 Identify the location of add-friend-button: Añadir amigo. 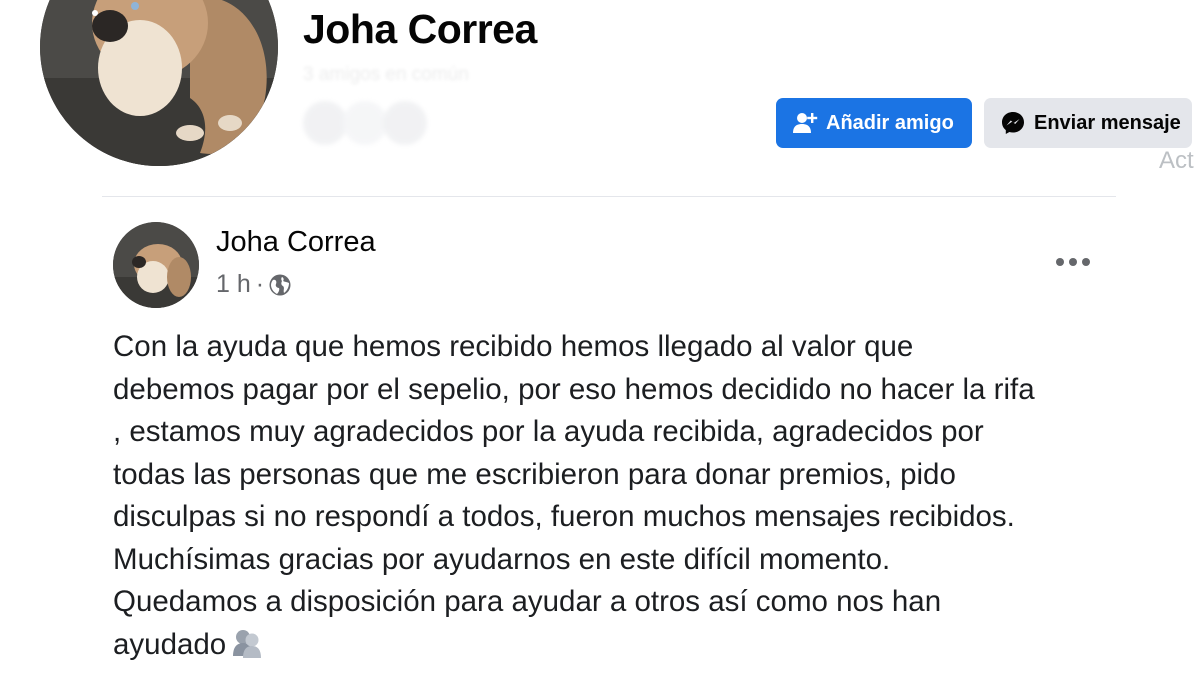
(874, 123).